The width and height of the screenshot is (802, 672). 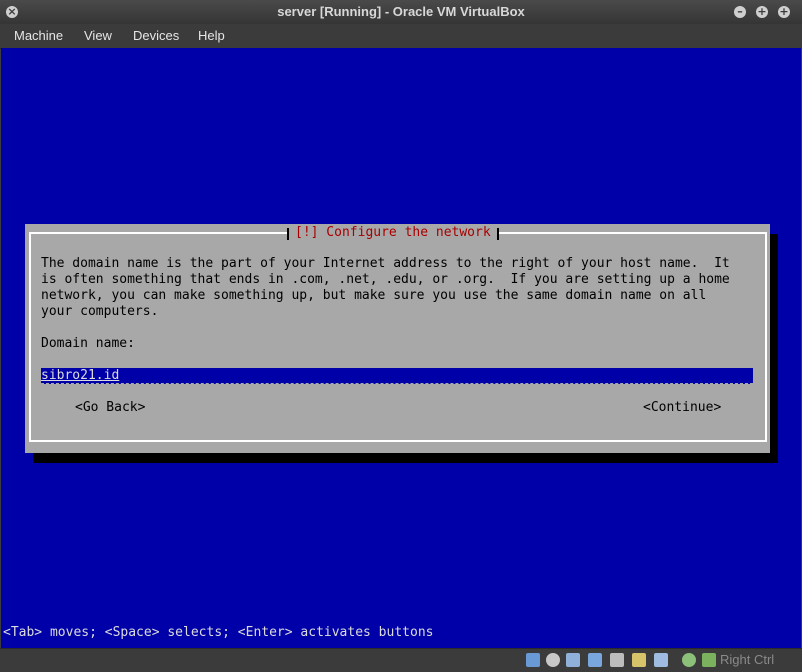 I want to click on optical-drive-icon, so click(x=553, y=660).